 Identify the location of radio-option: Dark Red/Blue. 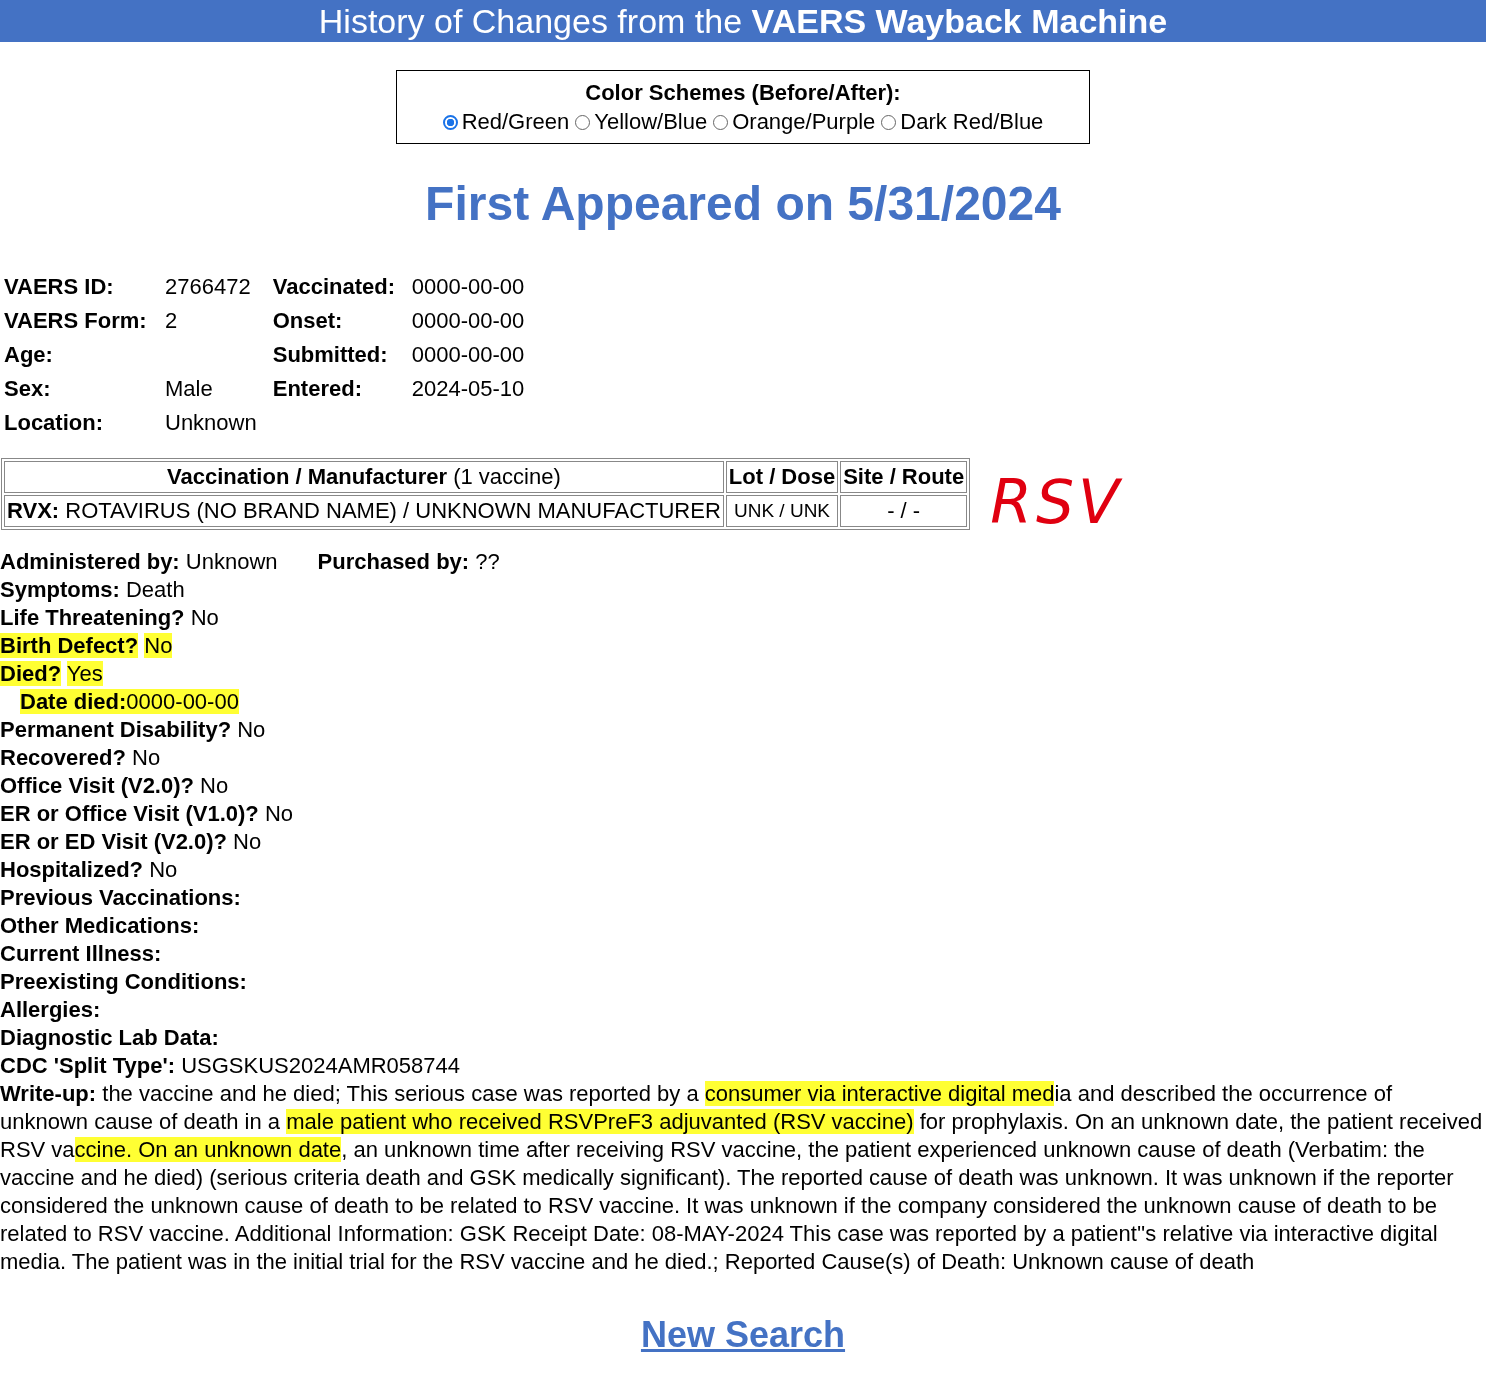
(962, 122).